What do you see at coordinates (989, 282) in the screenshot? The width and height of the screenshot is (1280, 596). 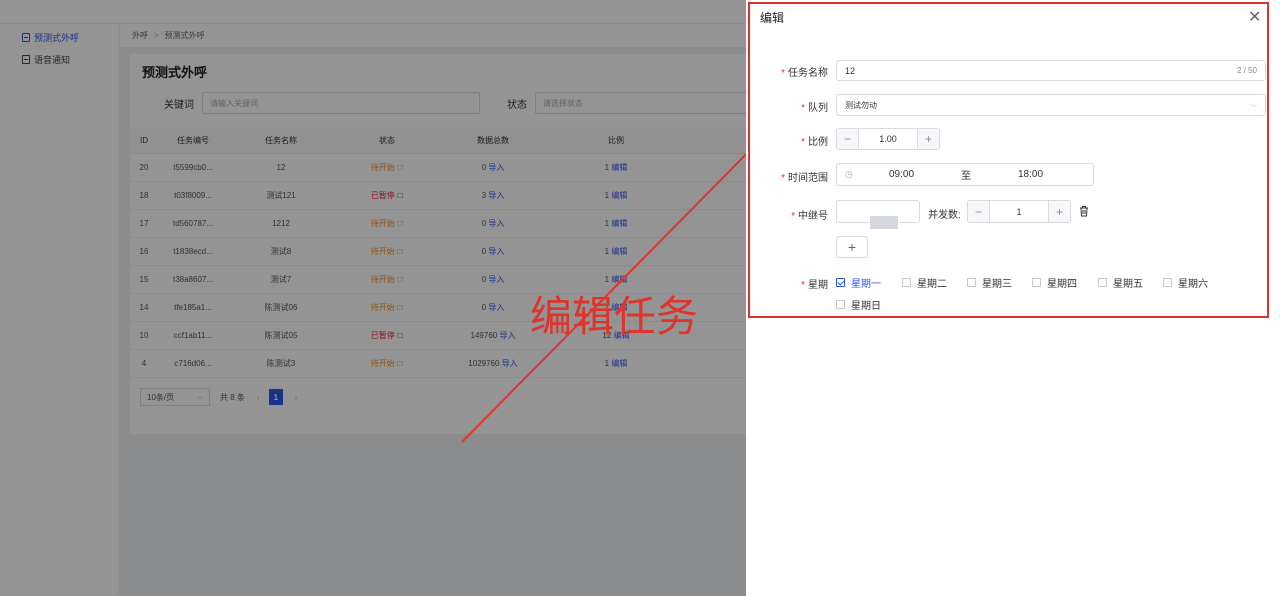 I see `weekday-checkbox-wed: 星期三` at bounding box center [989, 282].